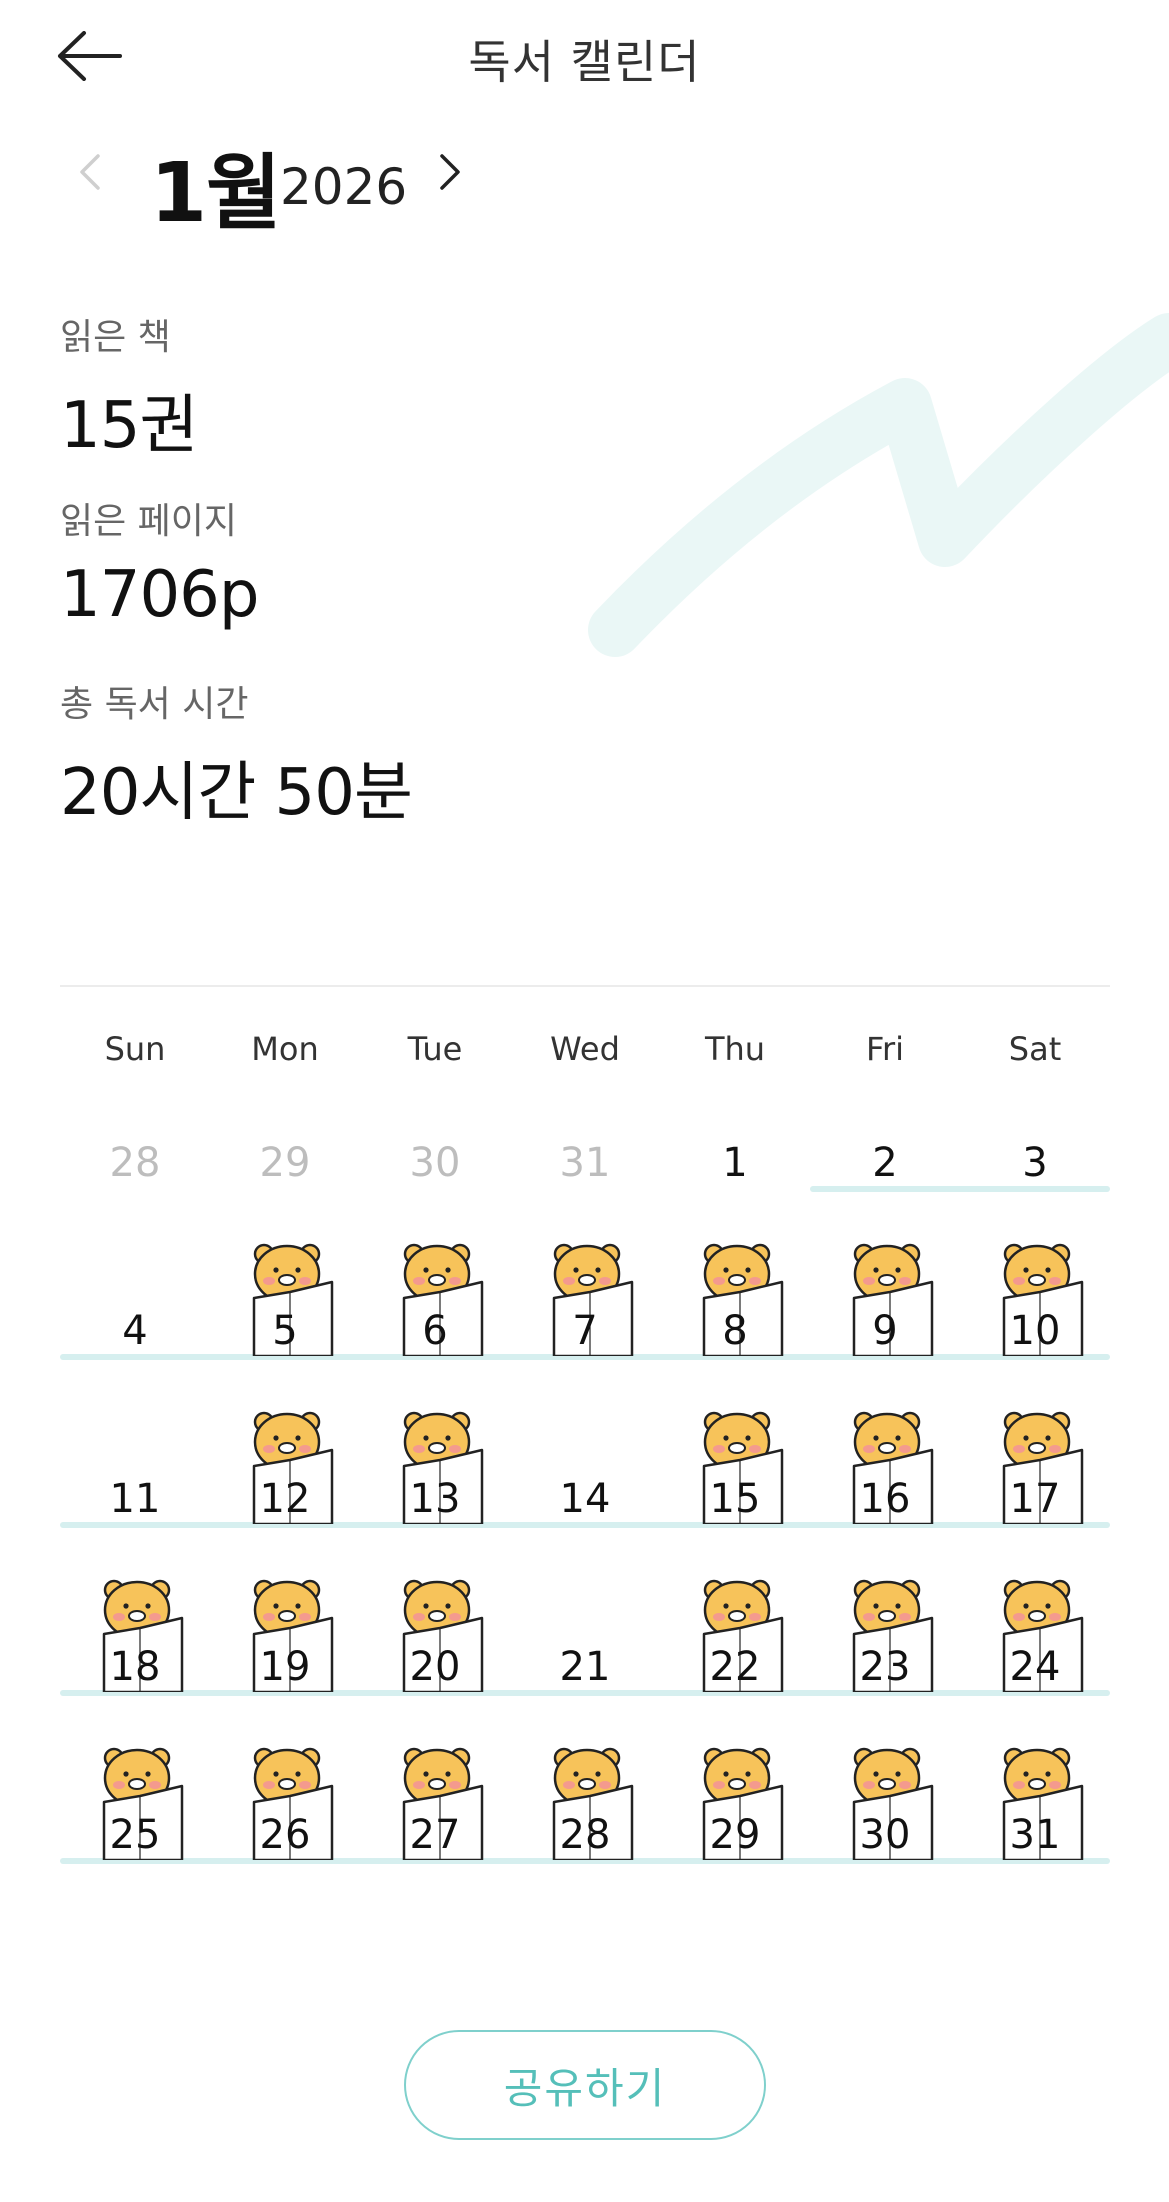  I want to click on calendar-day: 22, so click(735, 1631).